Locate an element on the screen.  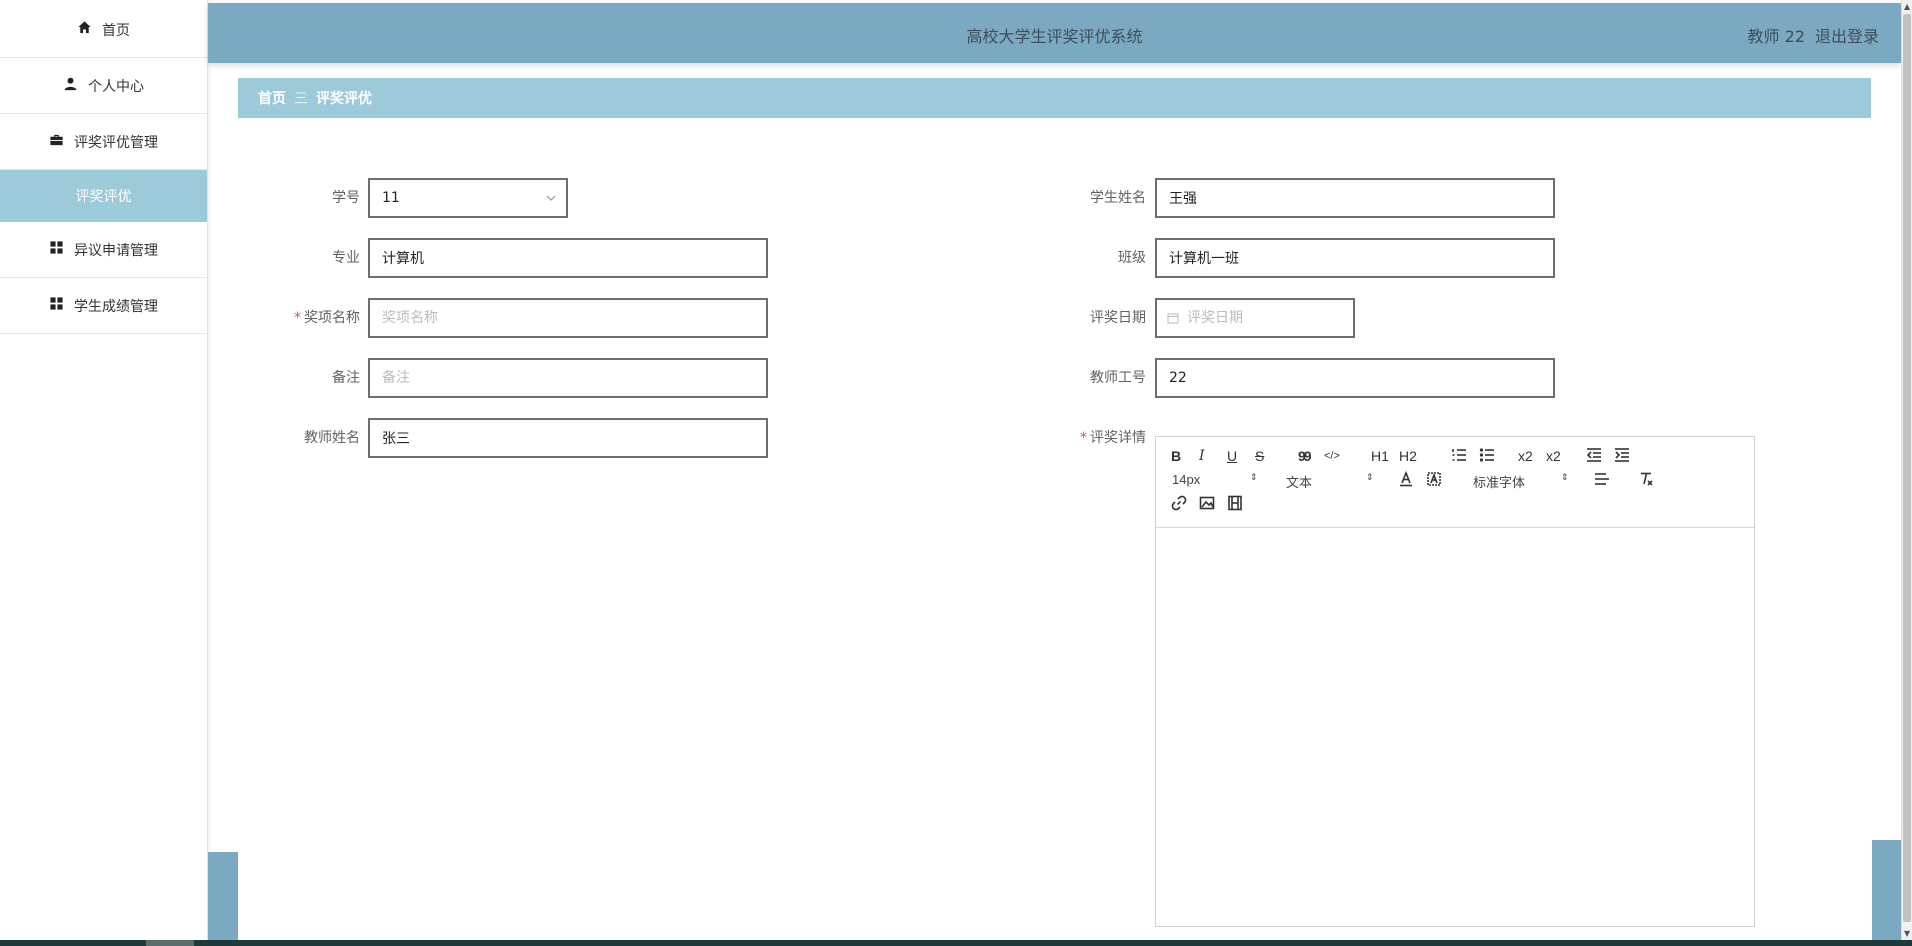
sidebar-item-label: 首页 is located at coordinates (116, 30).